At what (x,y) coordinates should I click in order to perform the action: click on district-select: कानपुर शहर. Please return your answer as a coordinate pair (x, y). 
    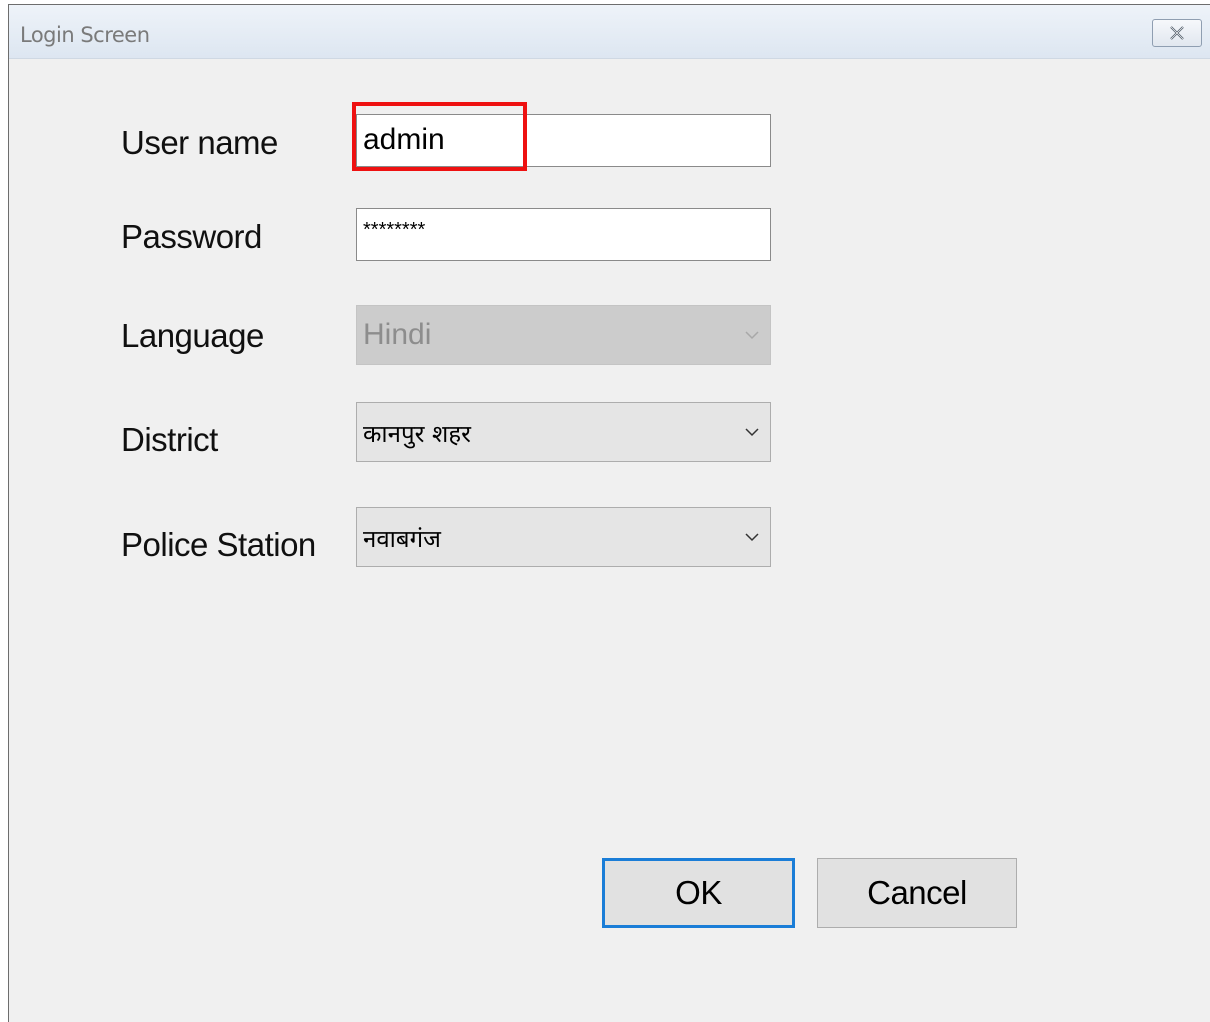
    Looking at the image, I should click on (563, 432).